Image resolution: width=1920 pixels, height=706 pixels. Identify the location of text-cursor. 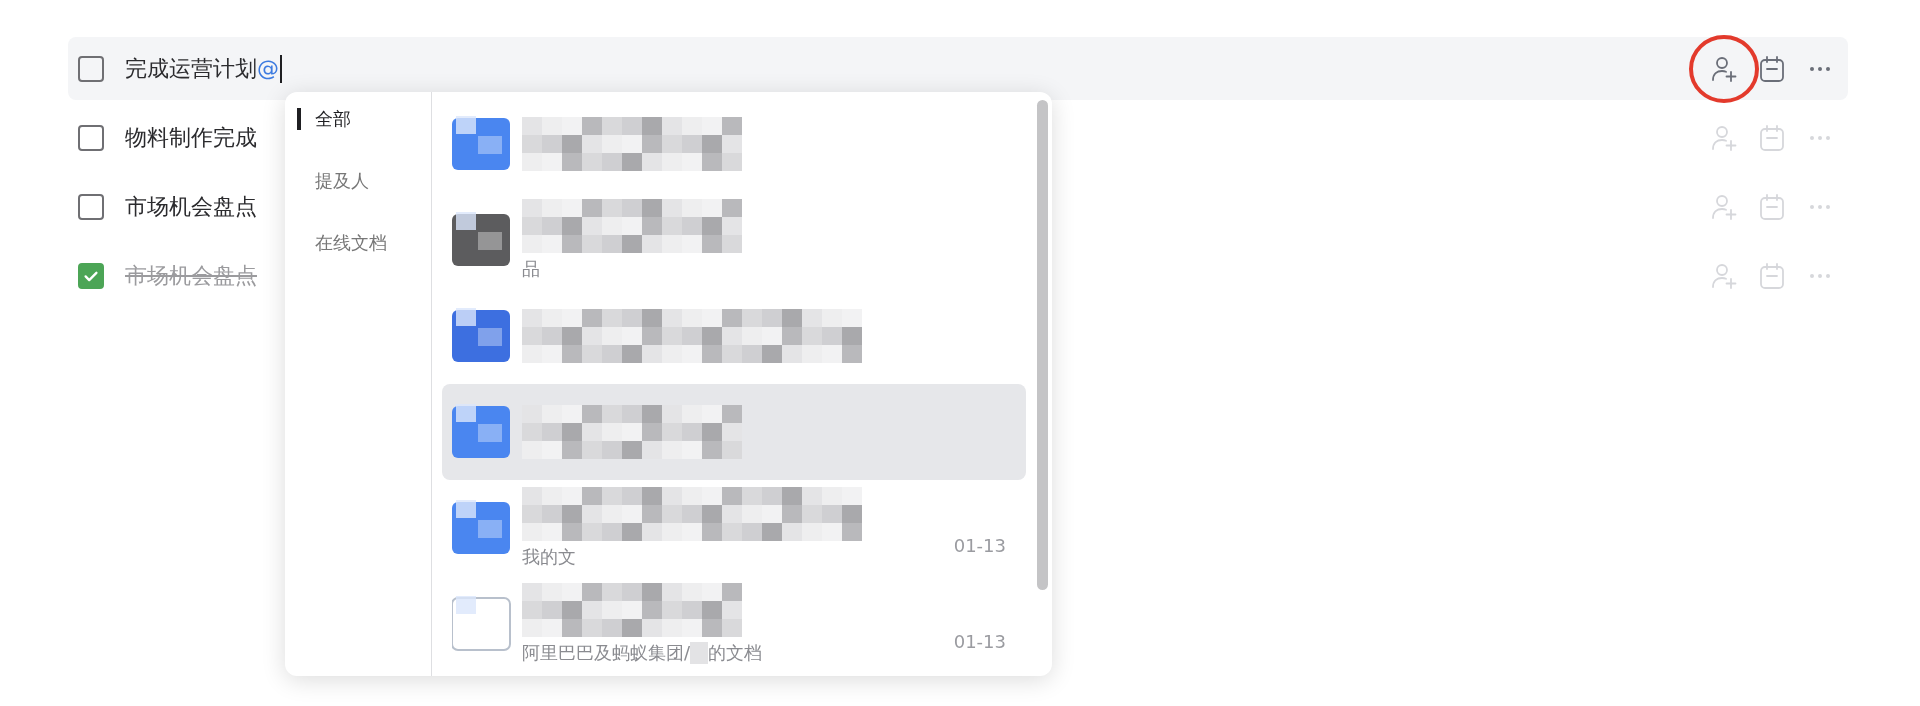
(281, 68).